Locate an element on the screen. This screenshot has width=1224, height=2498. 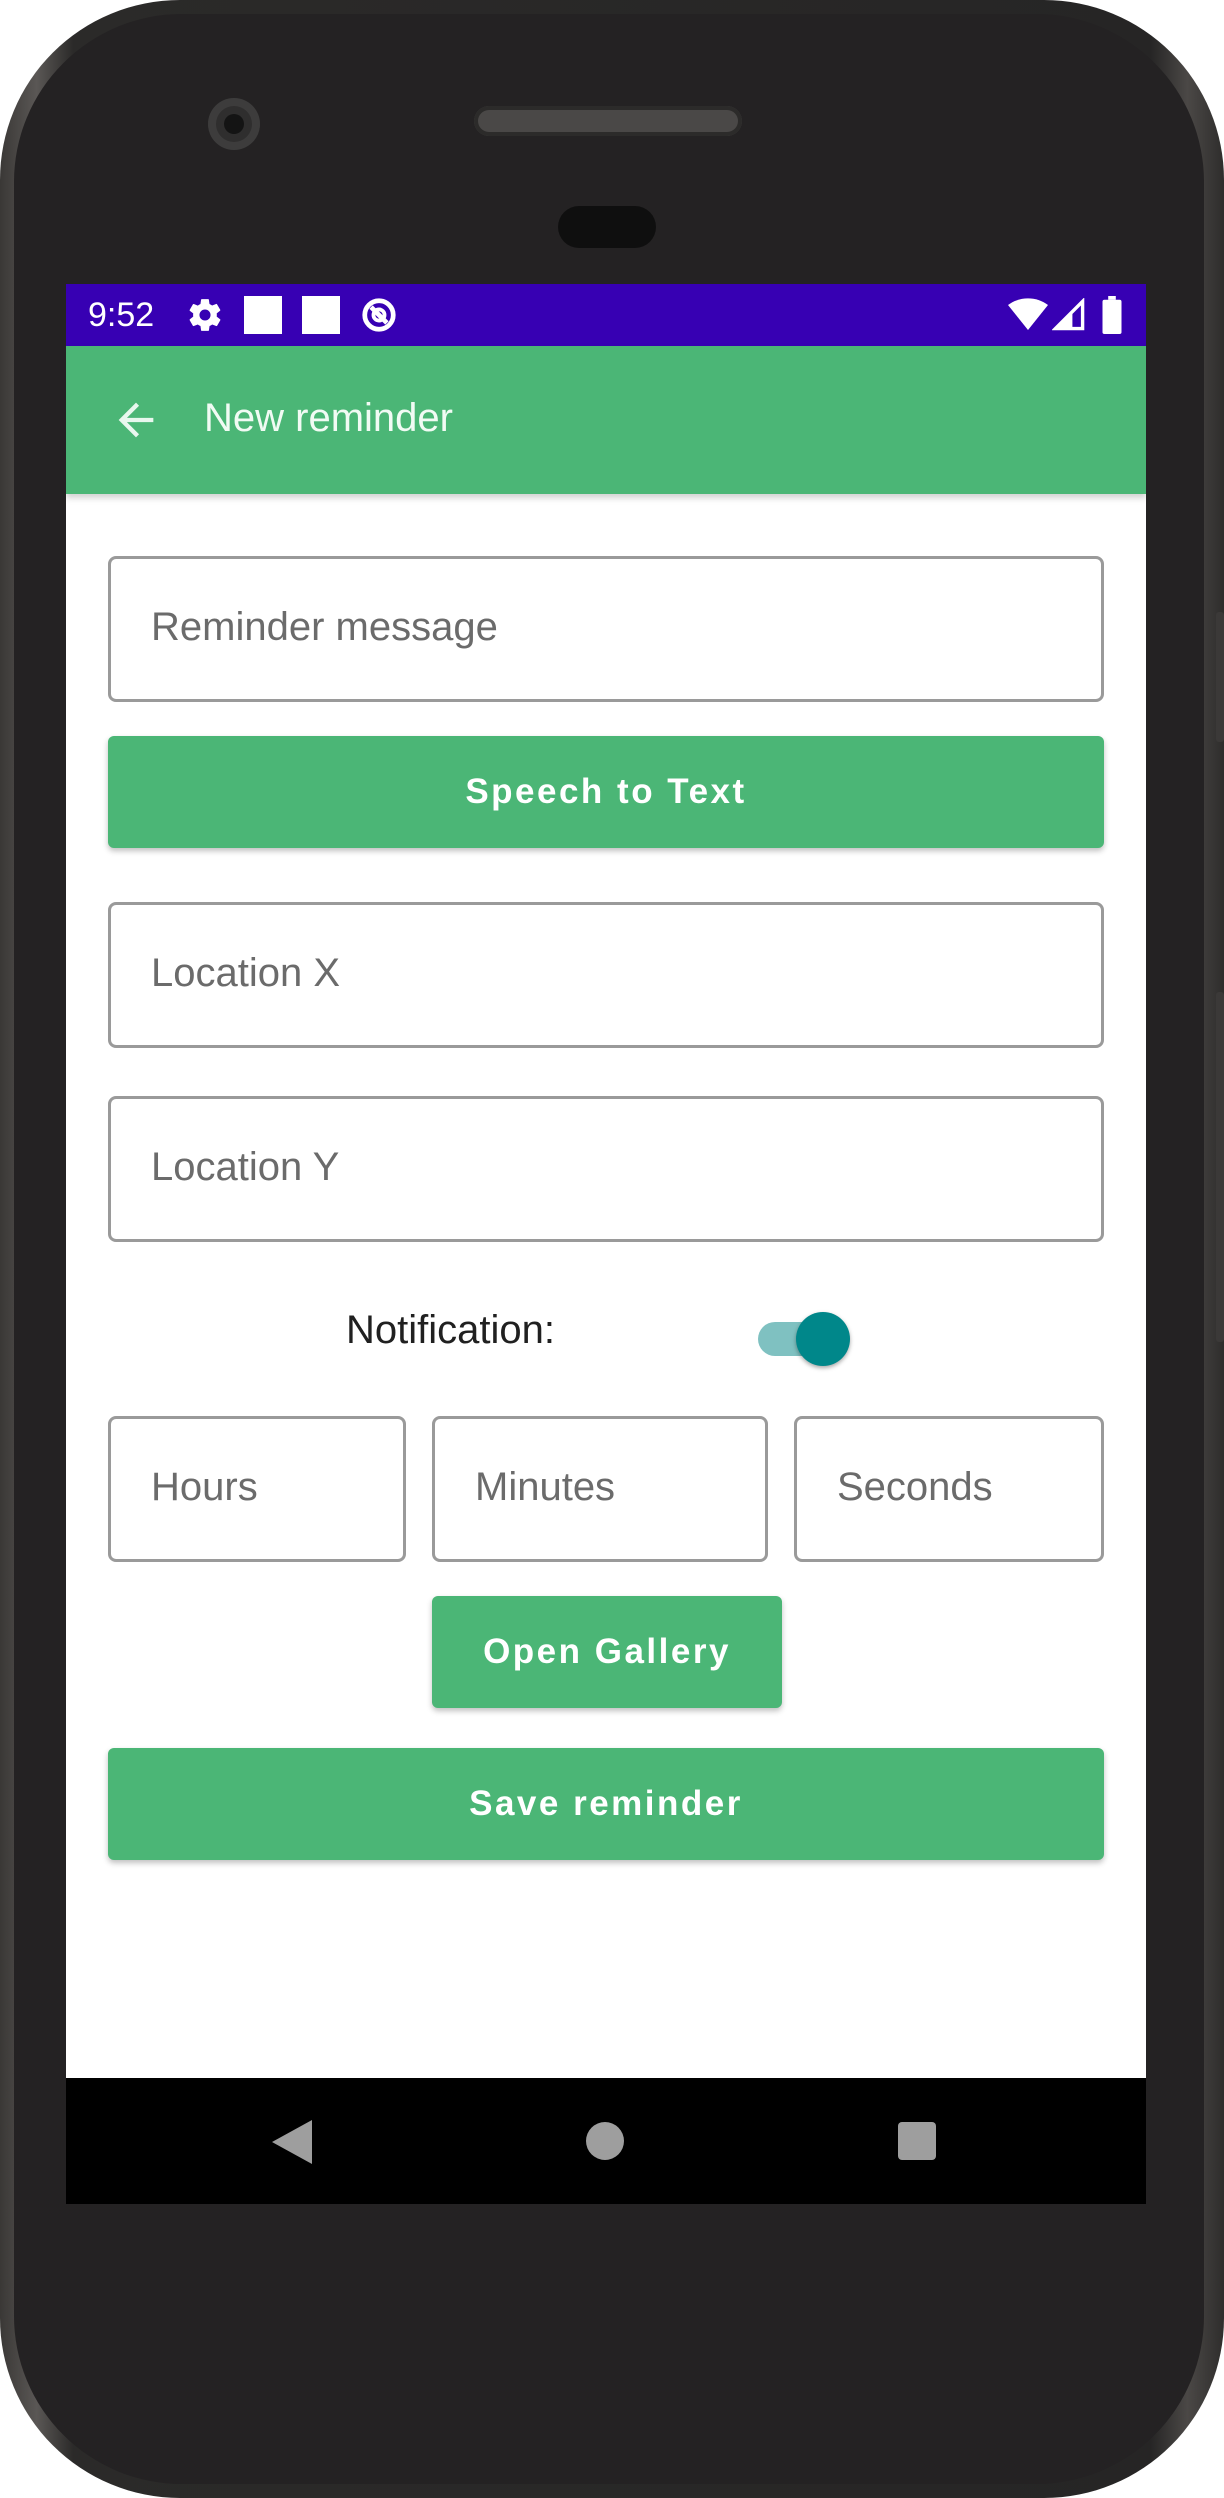
seconds-input: Seconds is located at coordinates (949, 1489).